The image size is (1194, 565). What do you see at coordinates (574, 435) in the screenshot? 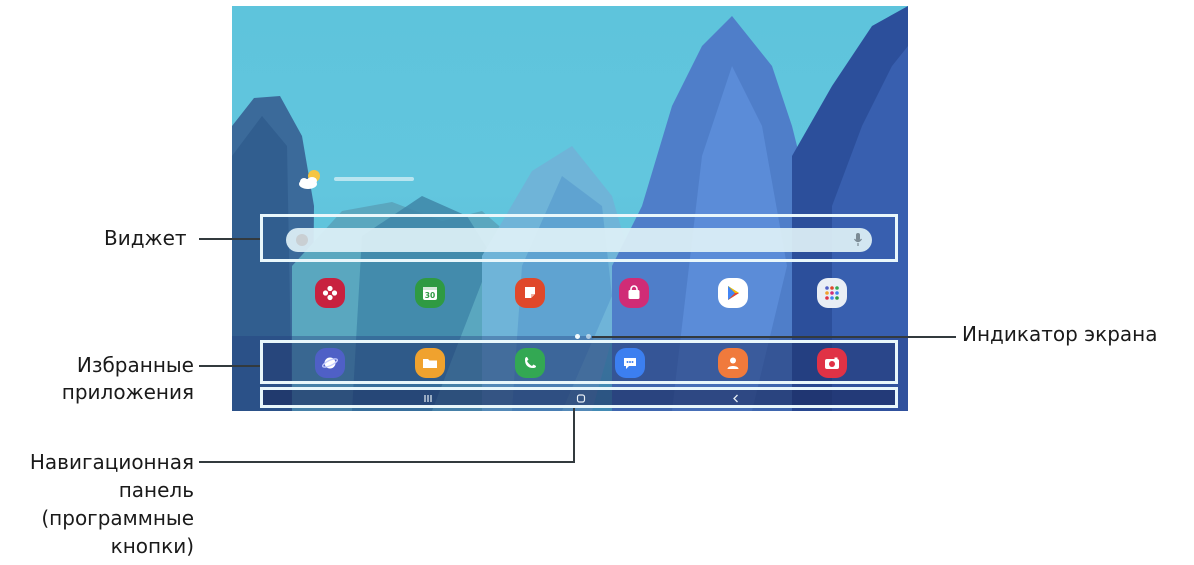
I see `nav-leader-vertical` at bounding box center [574, 435].